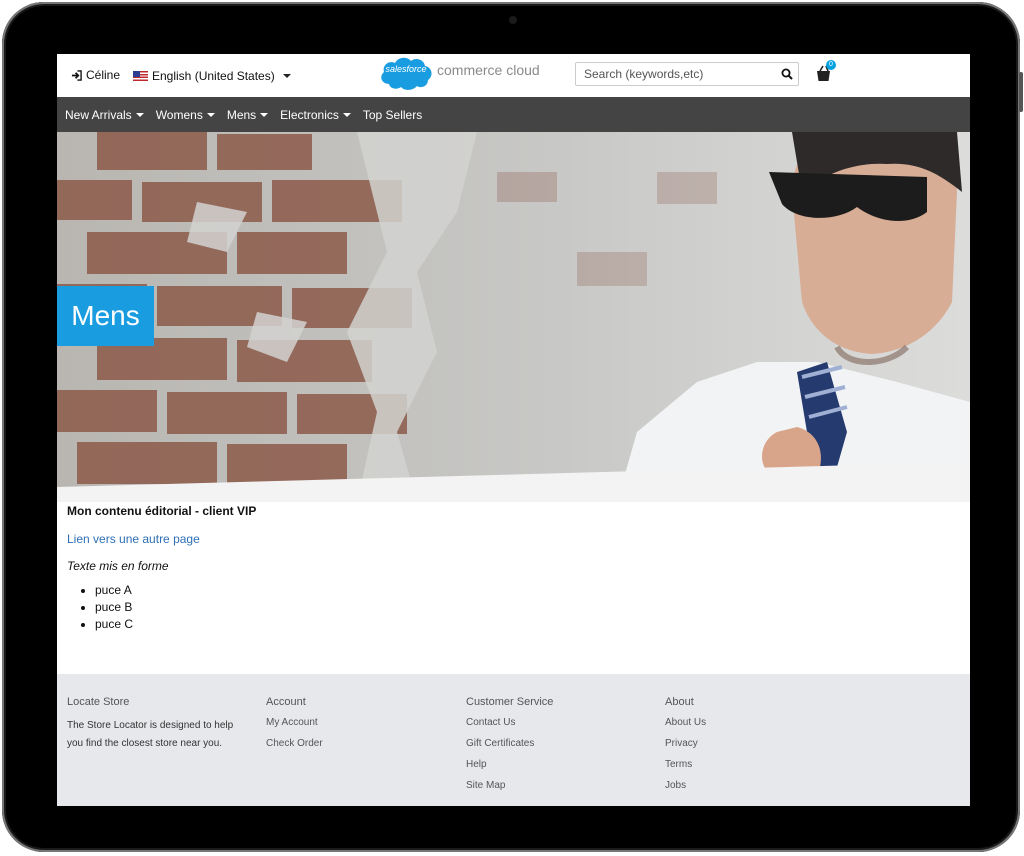  Describe the element at coordinates (685, 743) in the screenshot. I see `footer-link-privacy: Privacy` at that location.